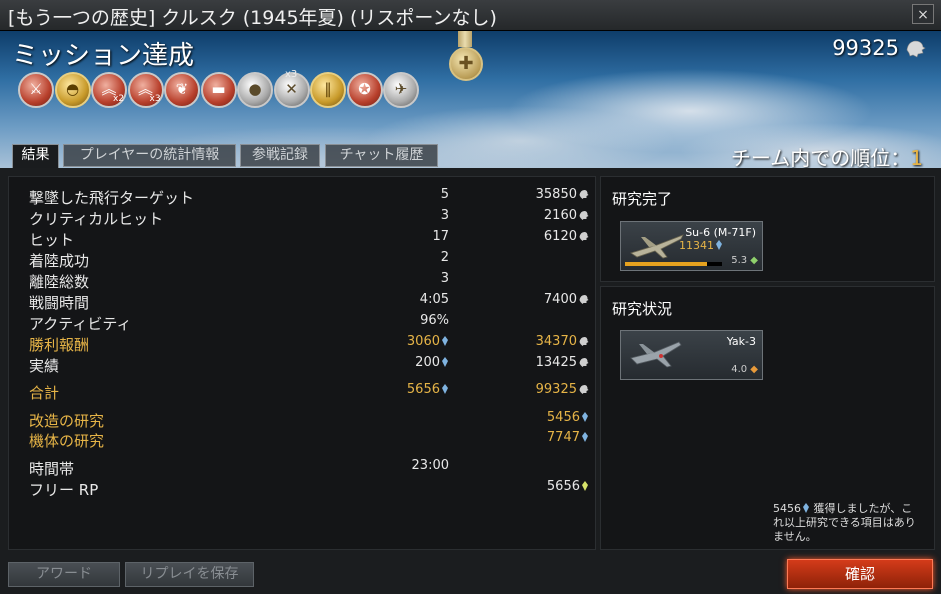 The width and height of the screenshot is (941, 594). I want to click on stat-label: 戦闘時間, so click(59, 303).